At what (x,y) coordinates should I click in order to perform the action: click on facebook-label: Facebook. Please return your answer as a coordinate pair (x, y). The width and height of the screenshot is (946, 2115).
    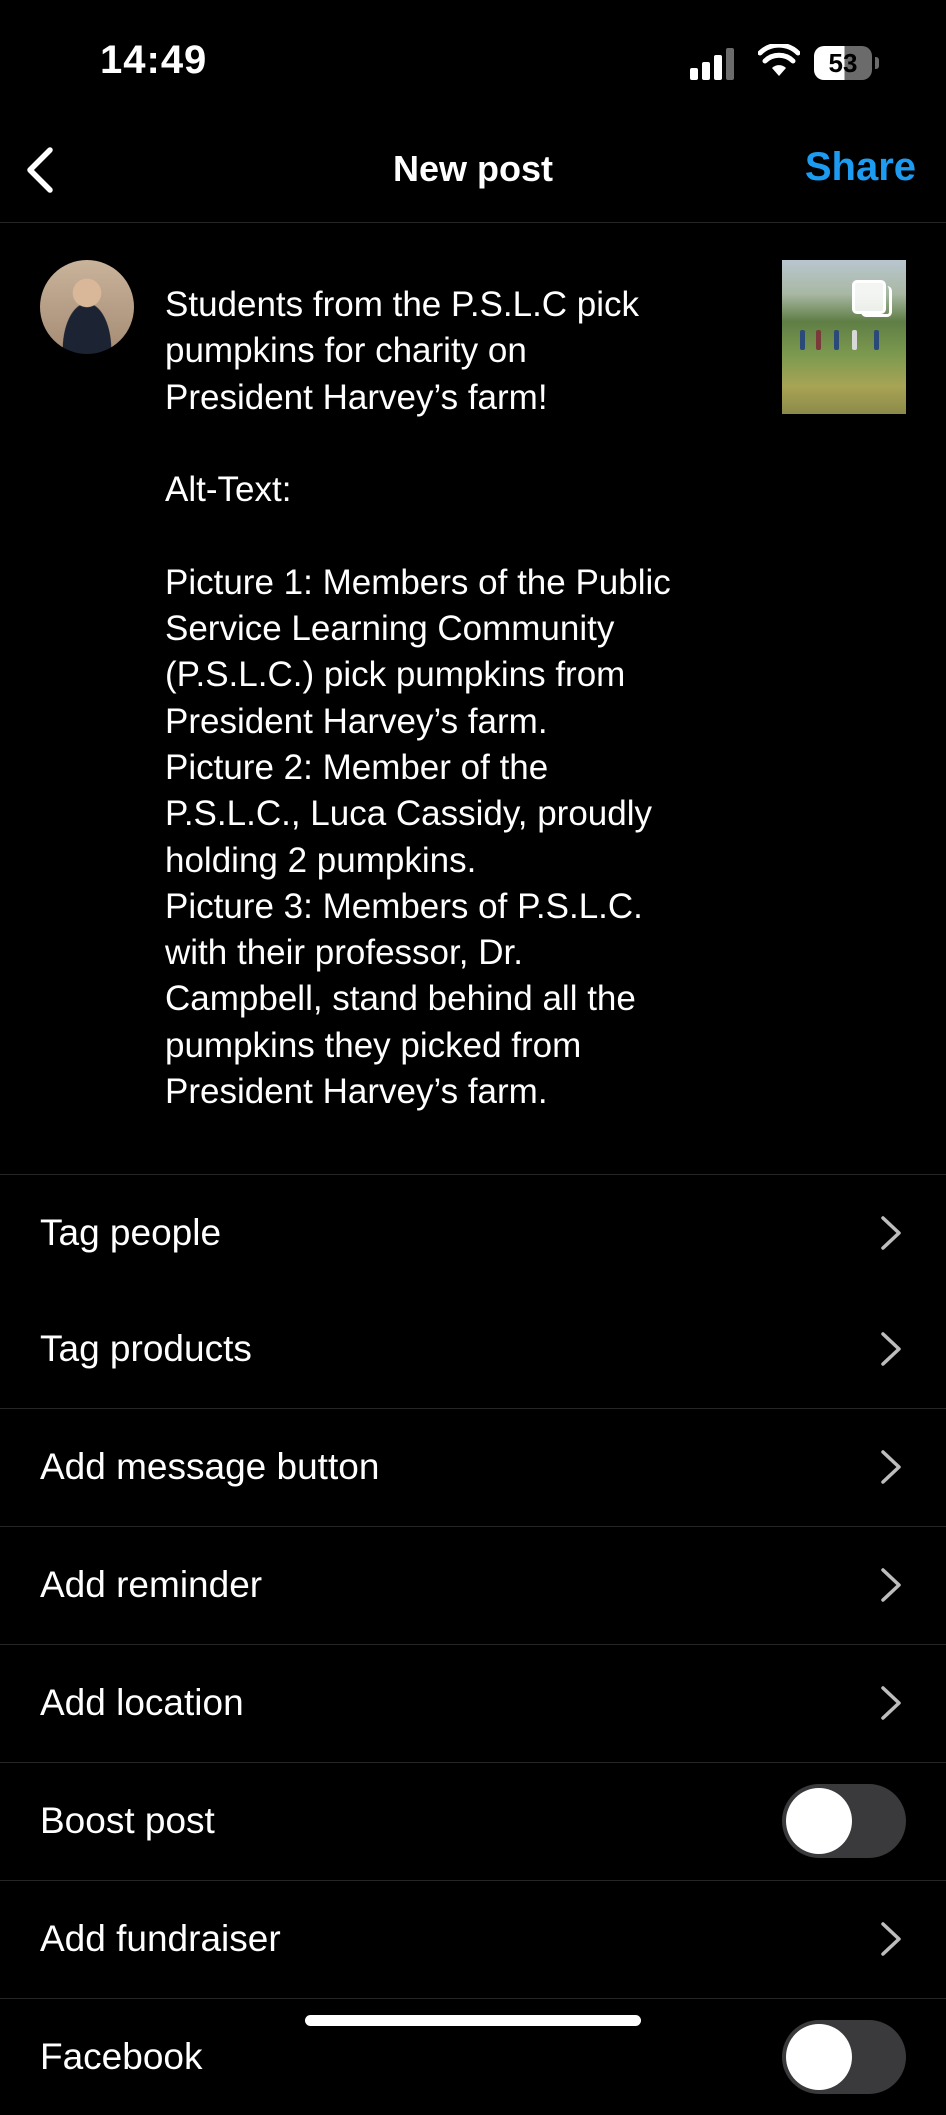
    Looking at the image, I should click on (121, 2056).